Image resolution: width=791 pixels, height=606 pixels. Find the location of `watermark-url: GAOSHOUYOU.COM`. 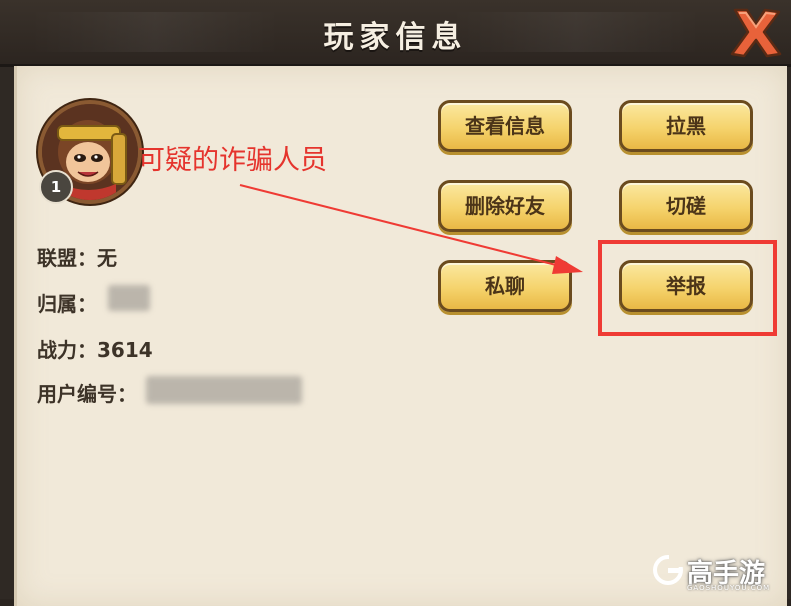

watermark-url: GAOSHOUYOU.COM is located at coordinates (729, 588).